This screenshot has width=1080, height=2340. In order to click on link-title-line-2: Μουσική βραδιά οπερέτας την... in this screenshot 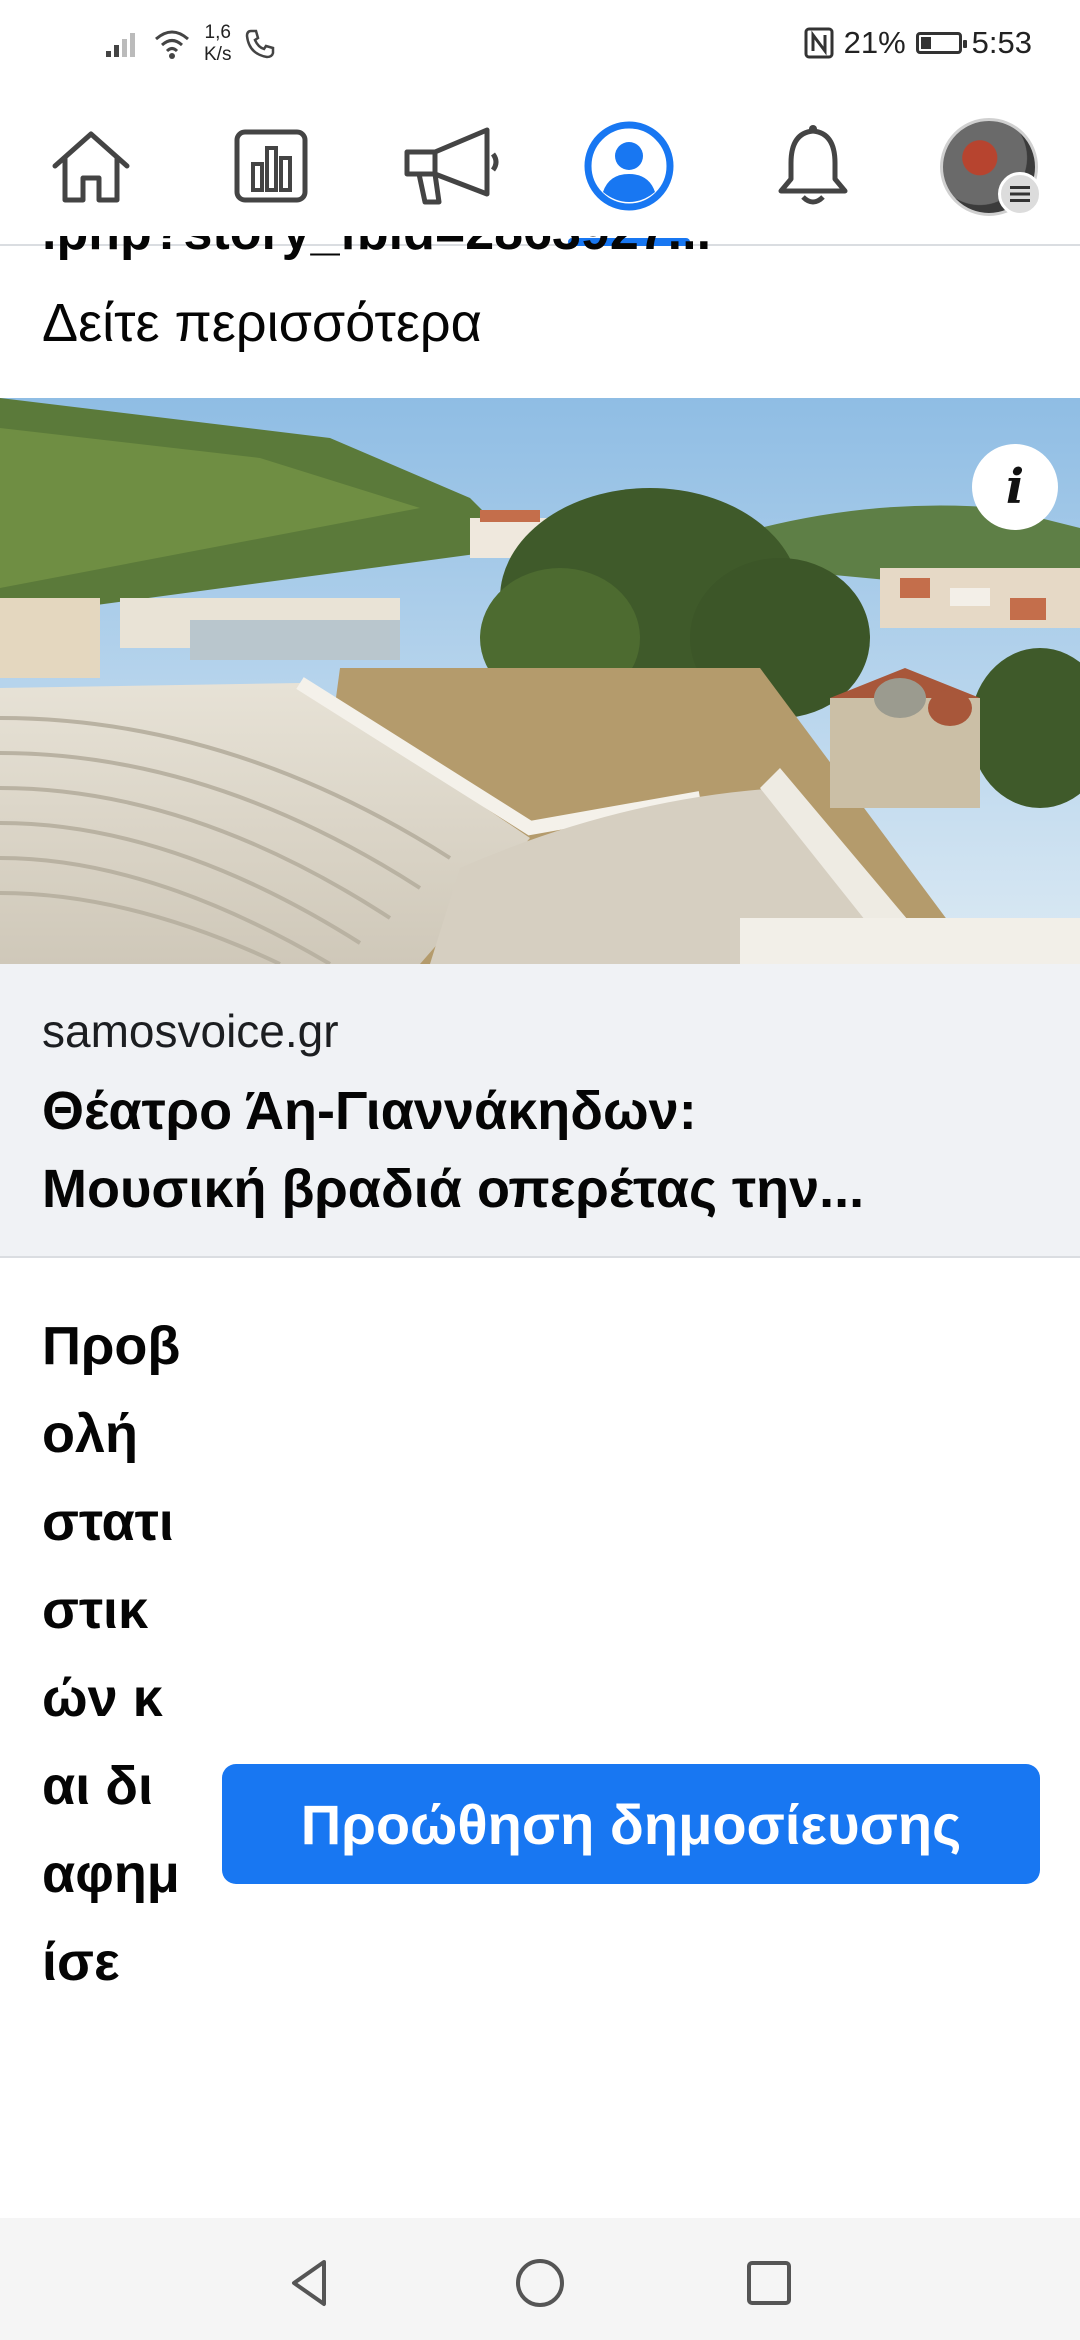, I will do `click(453, 1189)`.